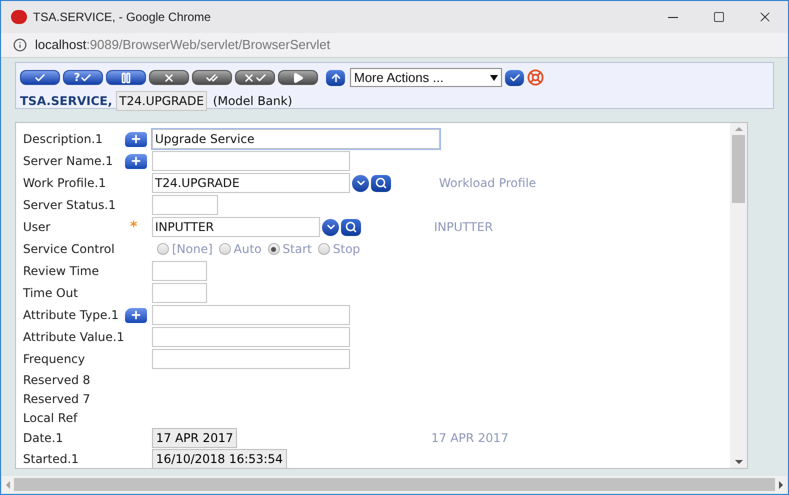 The image size is (789, 495). I want to click on play-icon, so click(298, 78).